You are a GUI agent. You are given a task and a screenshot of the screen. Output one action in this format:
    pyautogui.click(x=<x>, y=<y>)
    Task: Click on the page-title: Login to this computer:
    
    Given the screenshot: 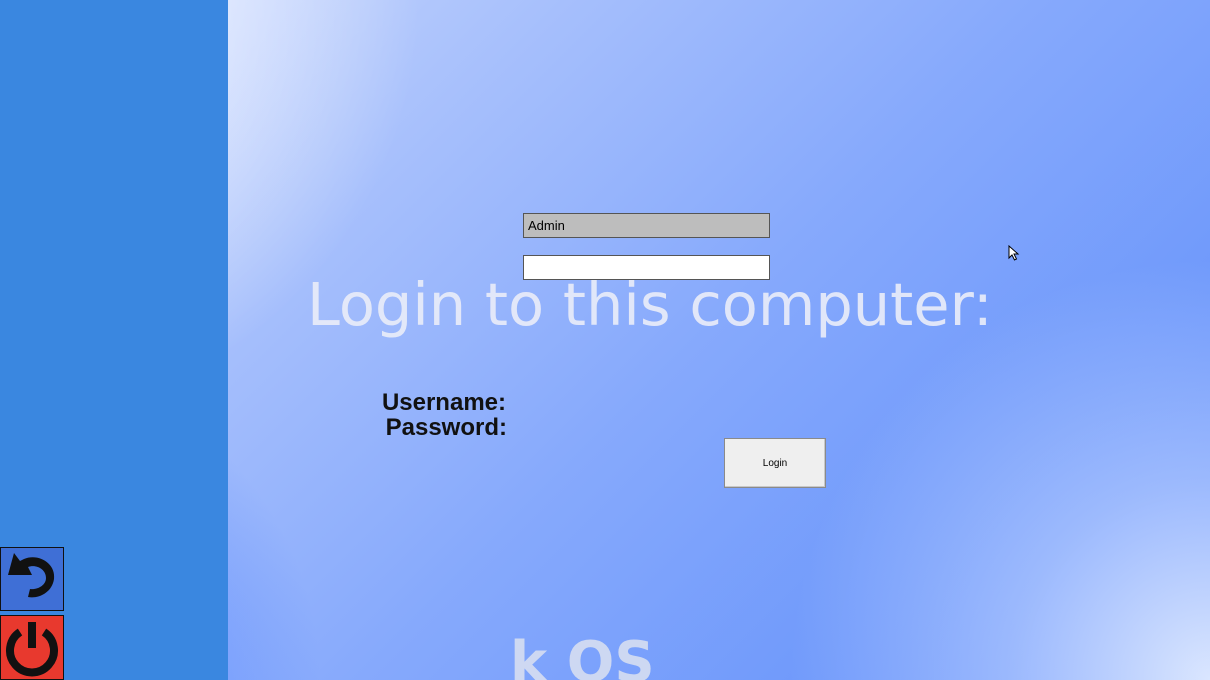 What is the action you would take?
    pyautogui.click(x=650, y=304)
    